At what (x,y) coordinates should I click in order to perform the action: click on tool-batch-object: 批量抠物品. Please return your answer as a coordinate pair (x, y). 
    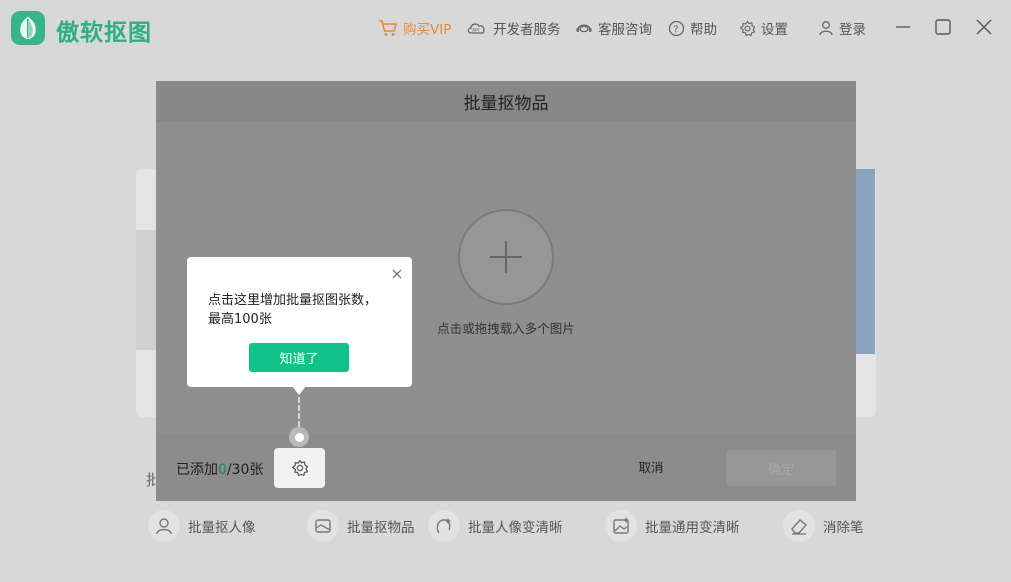
    Looking at the image, I should click on (361, 526).